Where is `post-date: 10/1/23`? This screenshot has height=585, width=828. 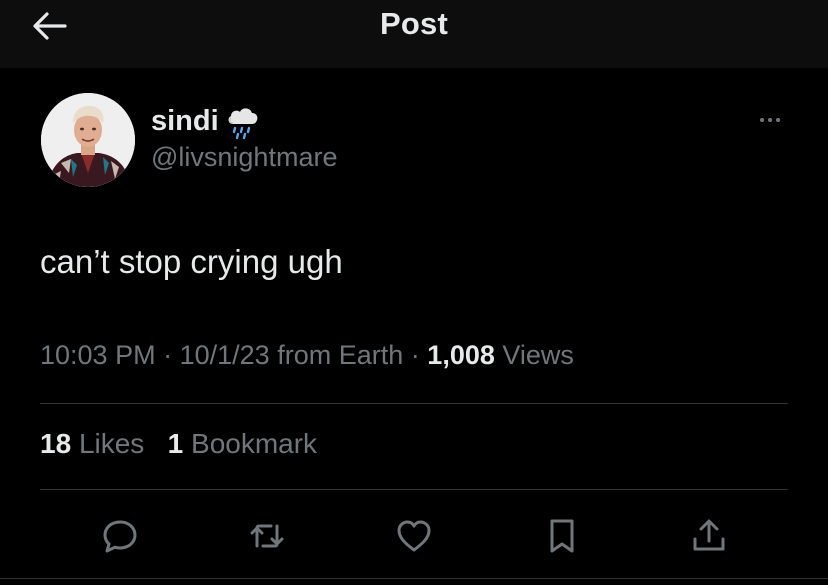
post-date: 10/1/23 is located at coordinates (225, 355).